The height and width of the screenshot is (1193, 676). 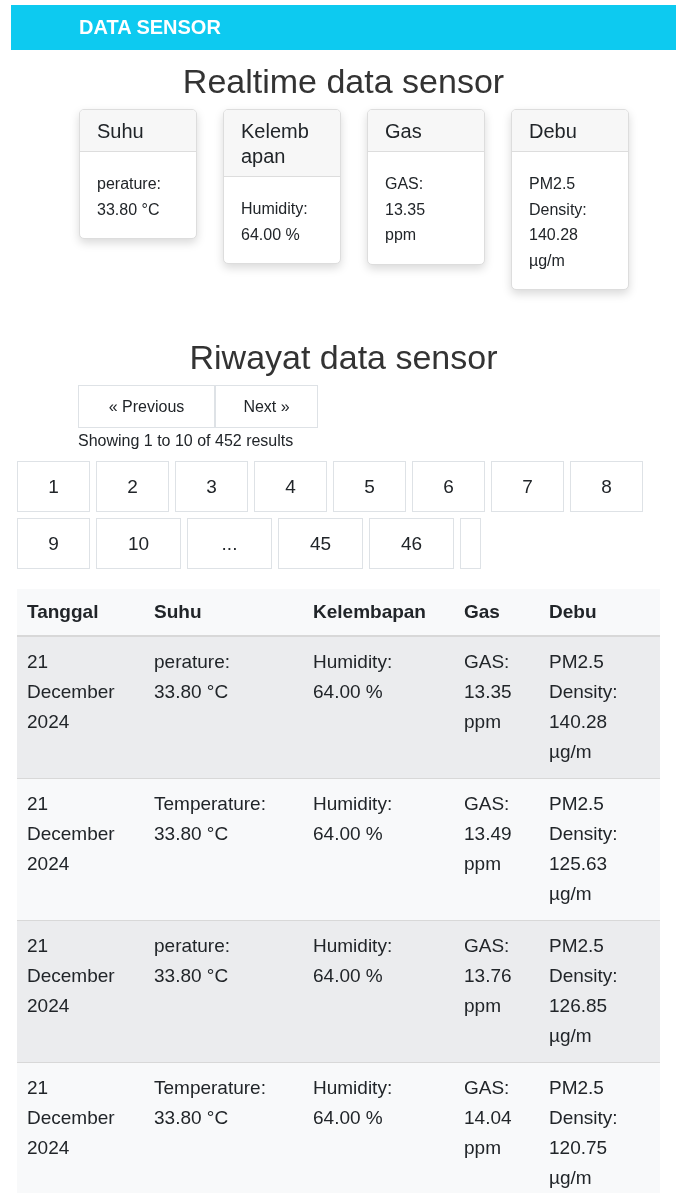 I want to click on table-cell: GAS: 13.76 ppm, so click(x=496, y=991).